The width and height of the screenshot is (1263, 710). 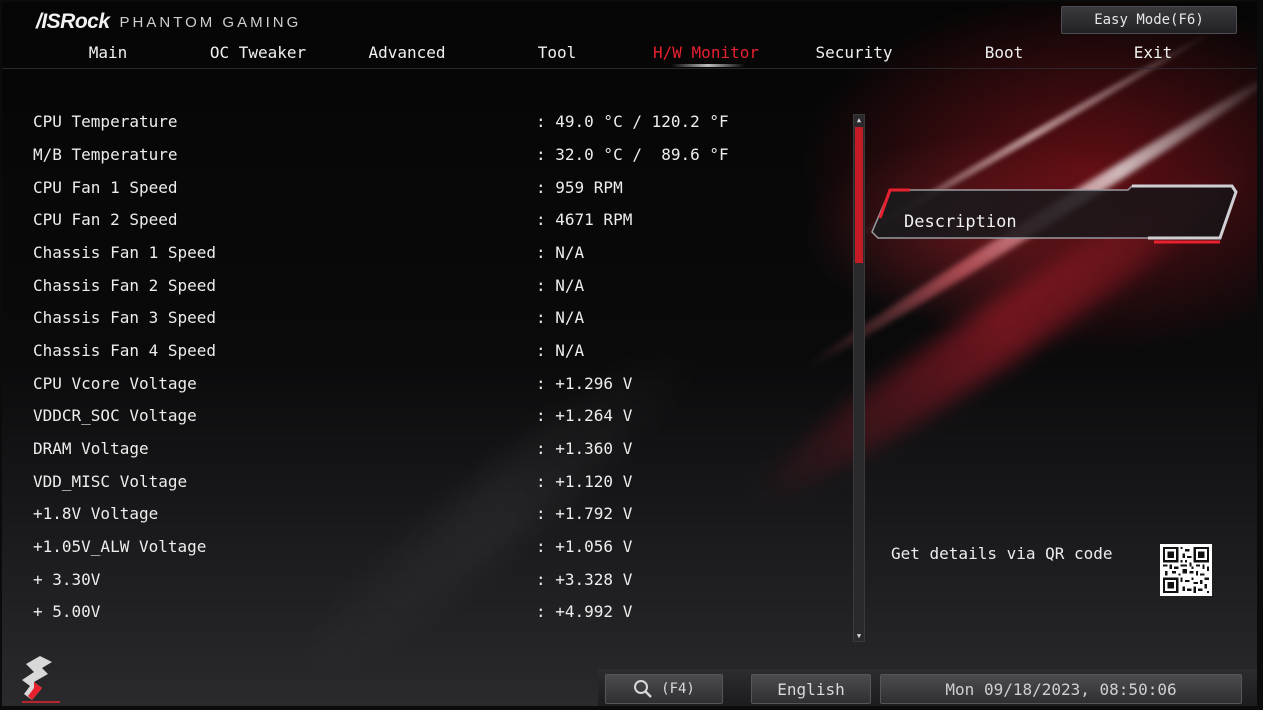 What do you see at coordinates (423, 383) in the screenshot?
I see `list-item: CPU Vcore Voltage : +1.296 V` at bounding box center [423, 383].